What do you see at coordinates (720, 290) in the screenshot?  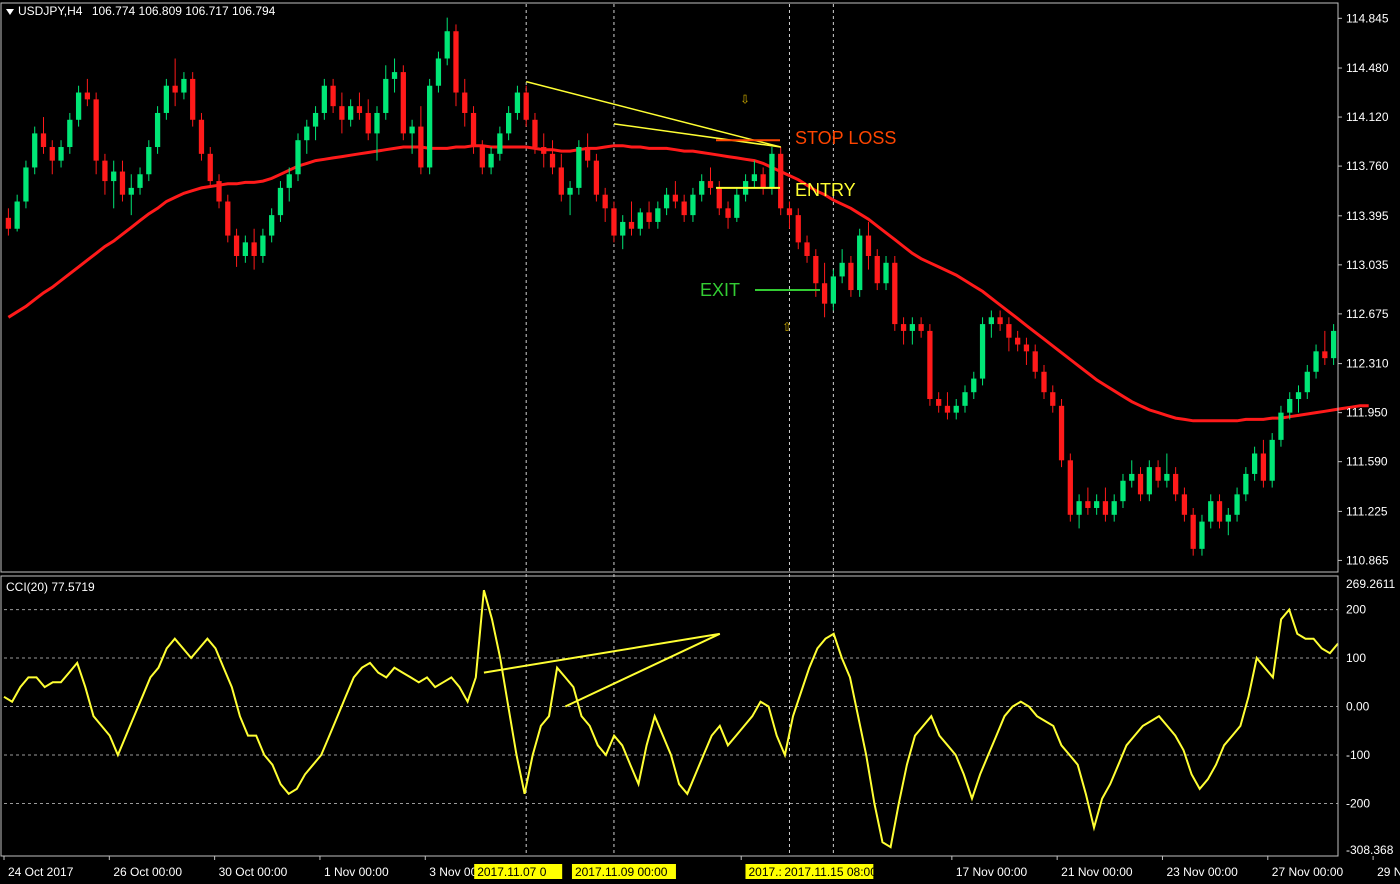 I see `exit-label: EXIT` at bounding box center [720, 290].